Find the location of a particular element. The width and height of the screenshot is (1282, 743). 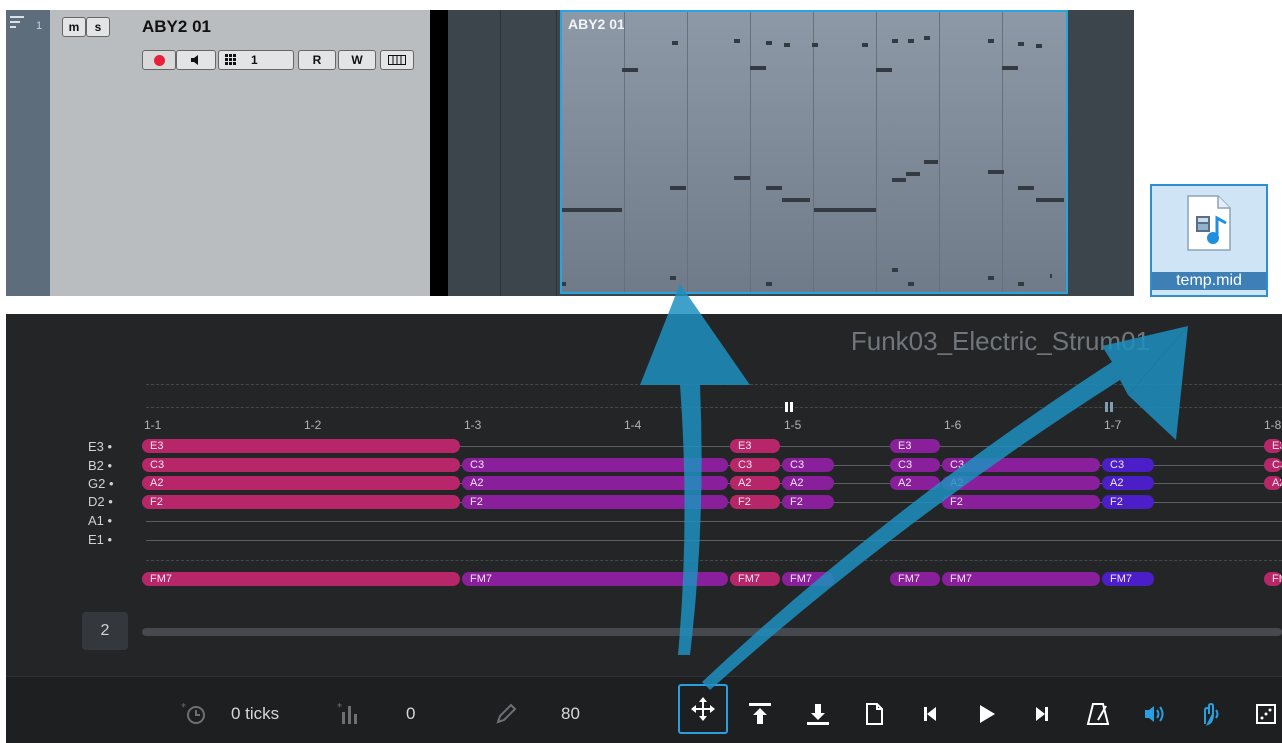

string-label: G2 • is located at coordinates (101, 483).